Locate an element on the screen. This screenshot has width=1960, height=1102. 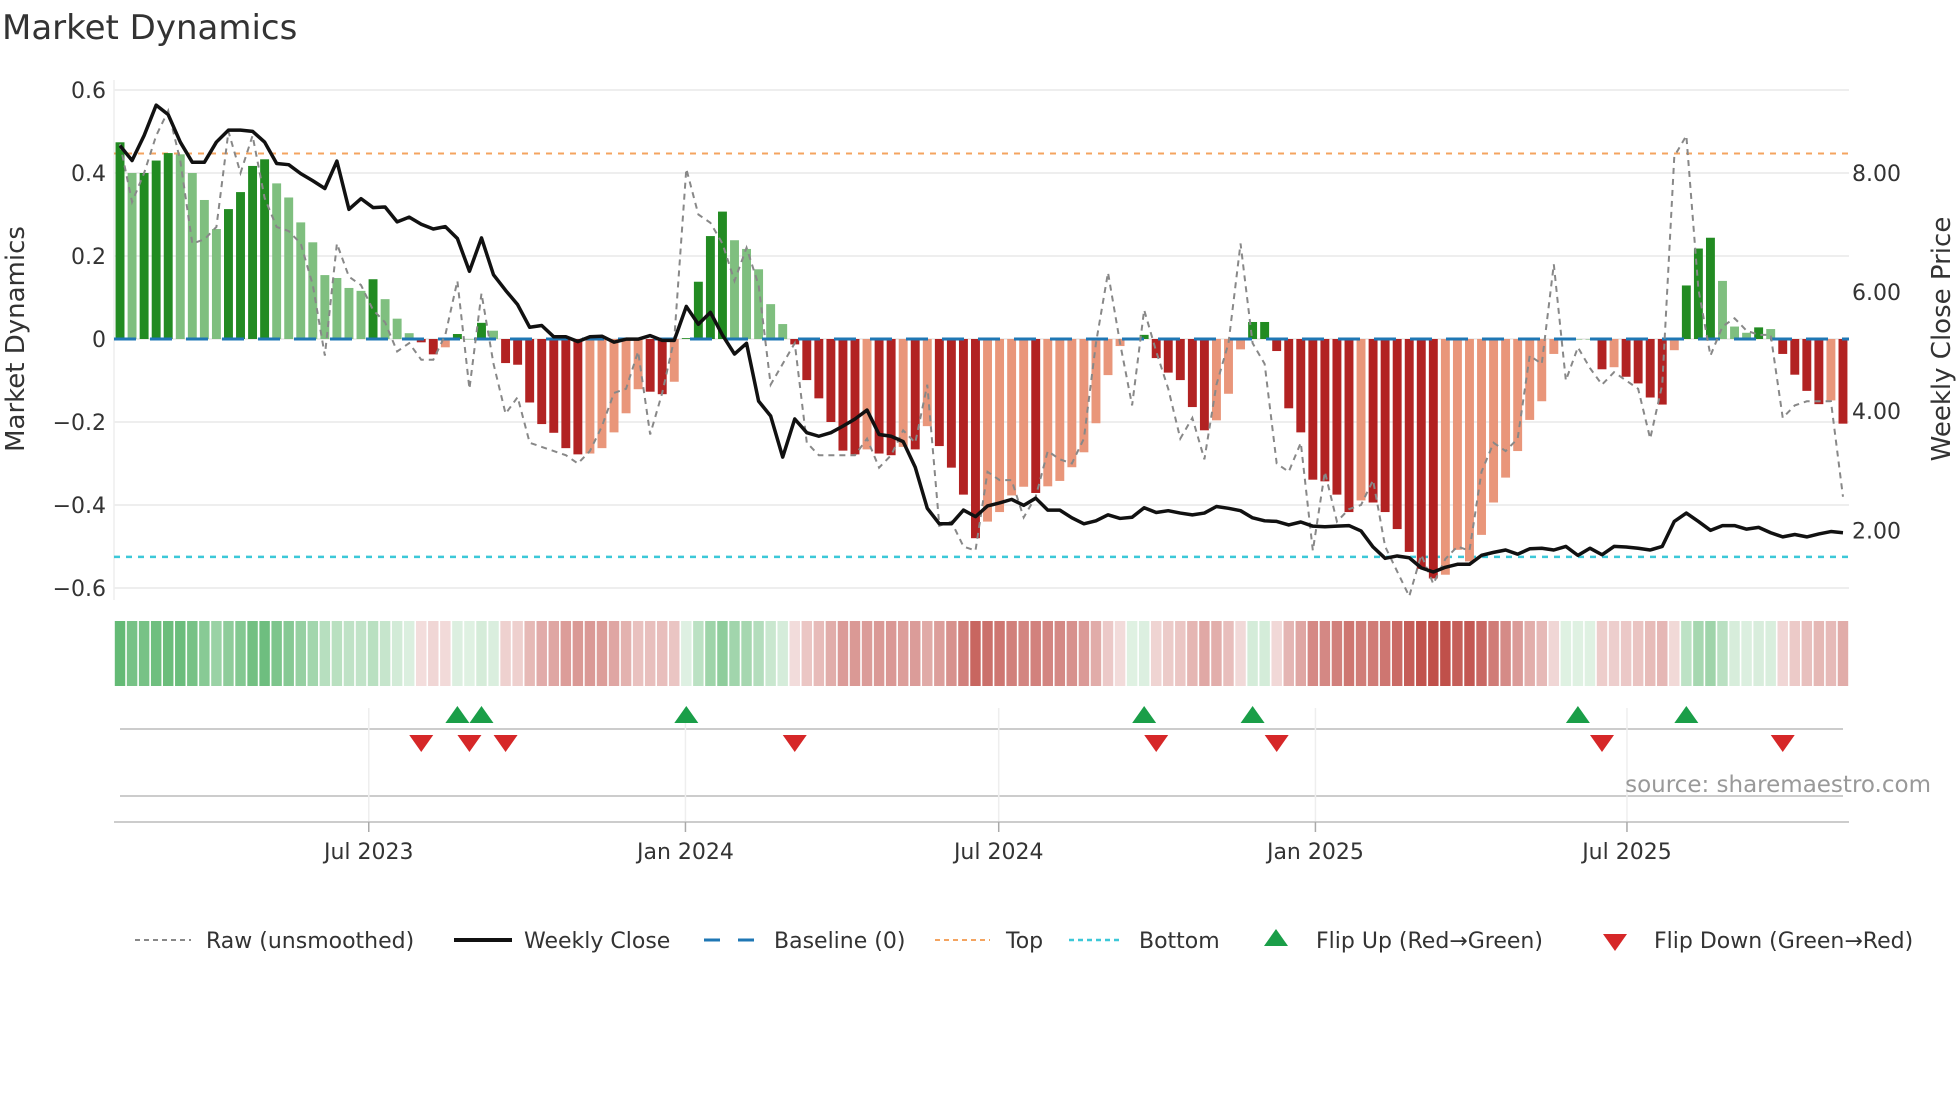
y2-tick-label: 6.00 is located at coordinates (1876, 293).